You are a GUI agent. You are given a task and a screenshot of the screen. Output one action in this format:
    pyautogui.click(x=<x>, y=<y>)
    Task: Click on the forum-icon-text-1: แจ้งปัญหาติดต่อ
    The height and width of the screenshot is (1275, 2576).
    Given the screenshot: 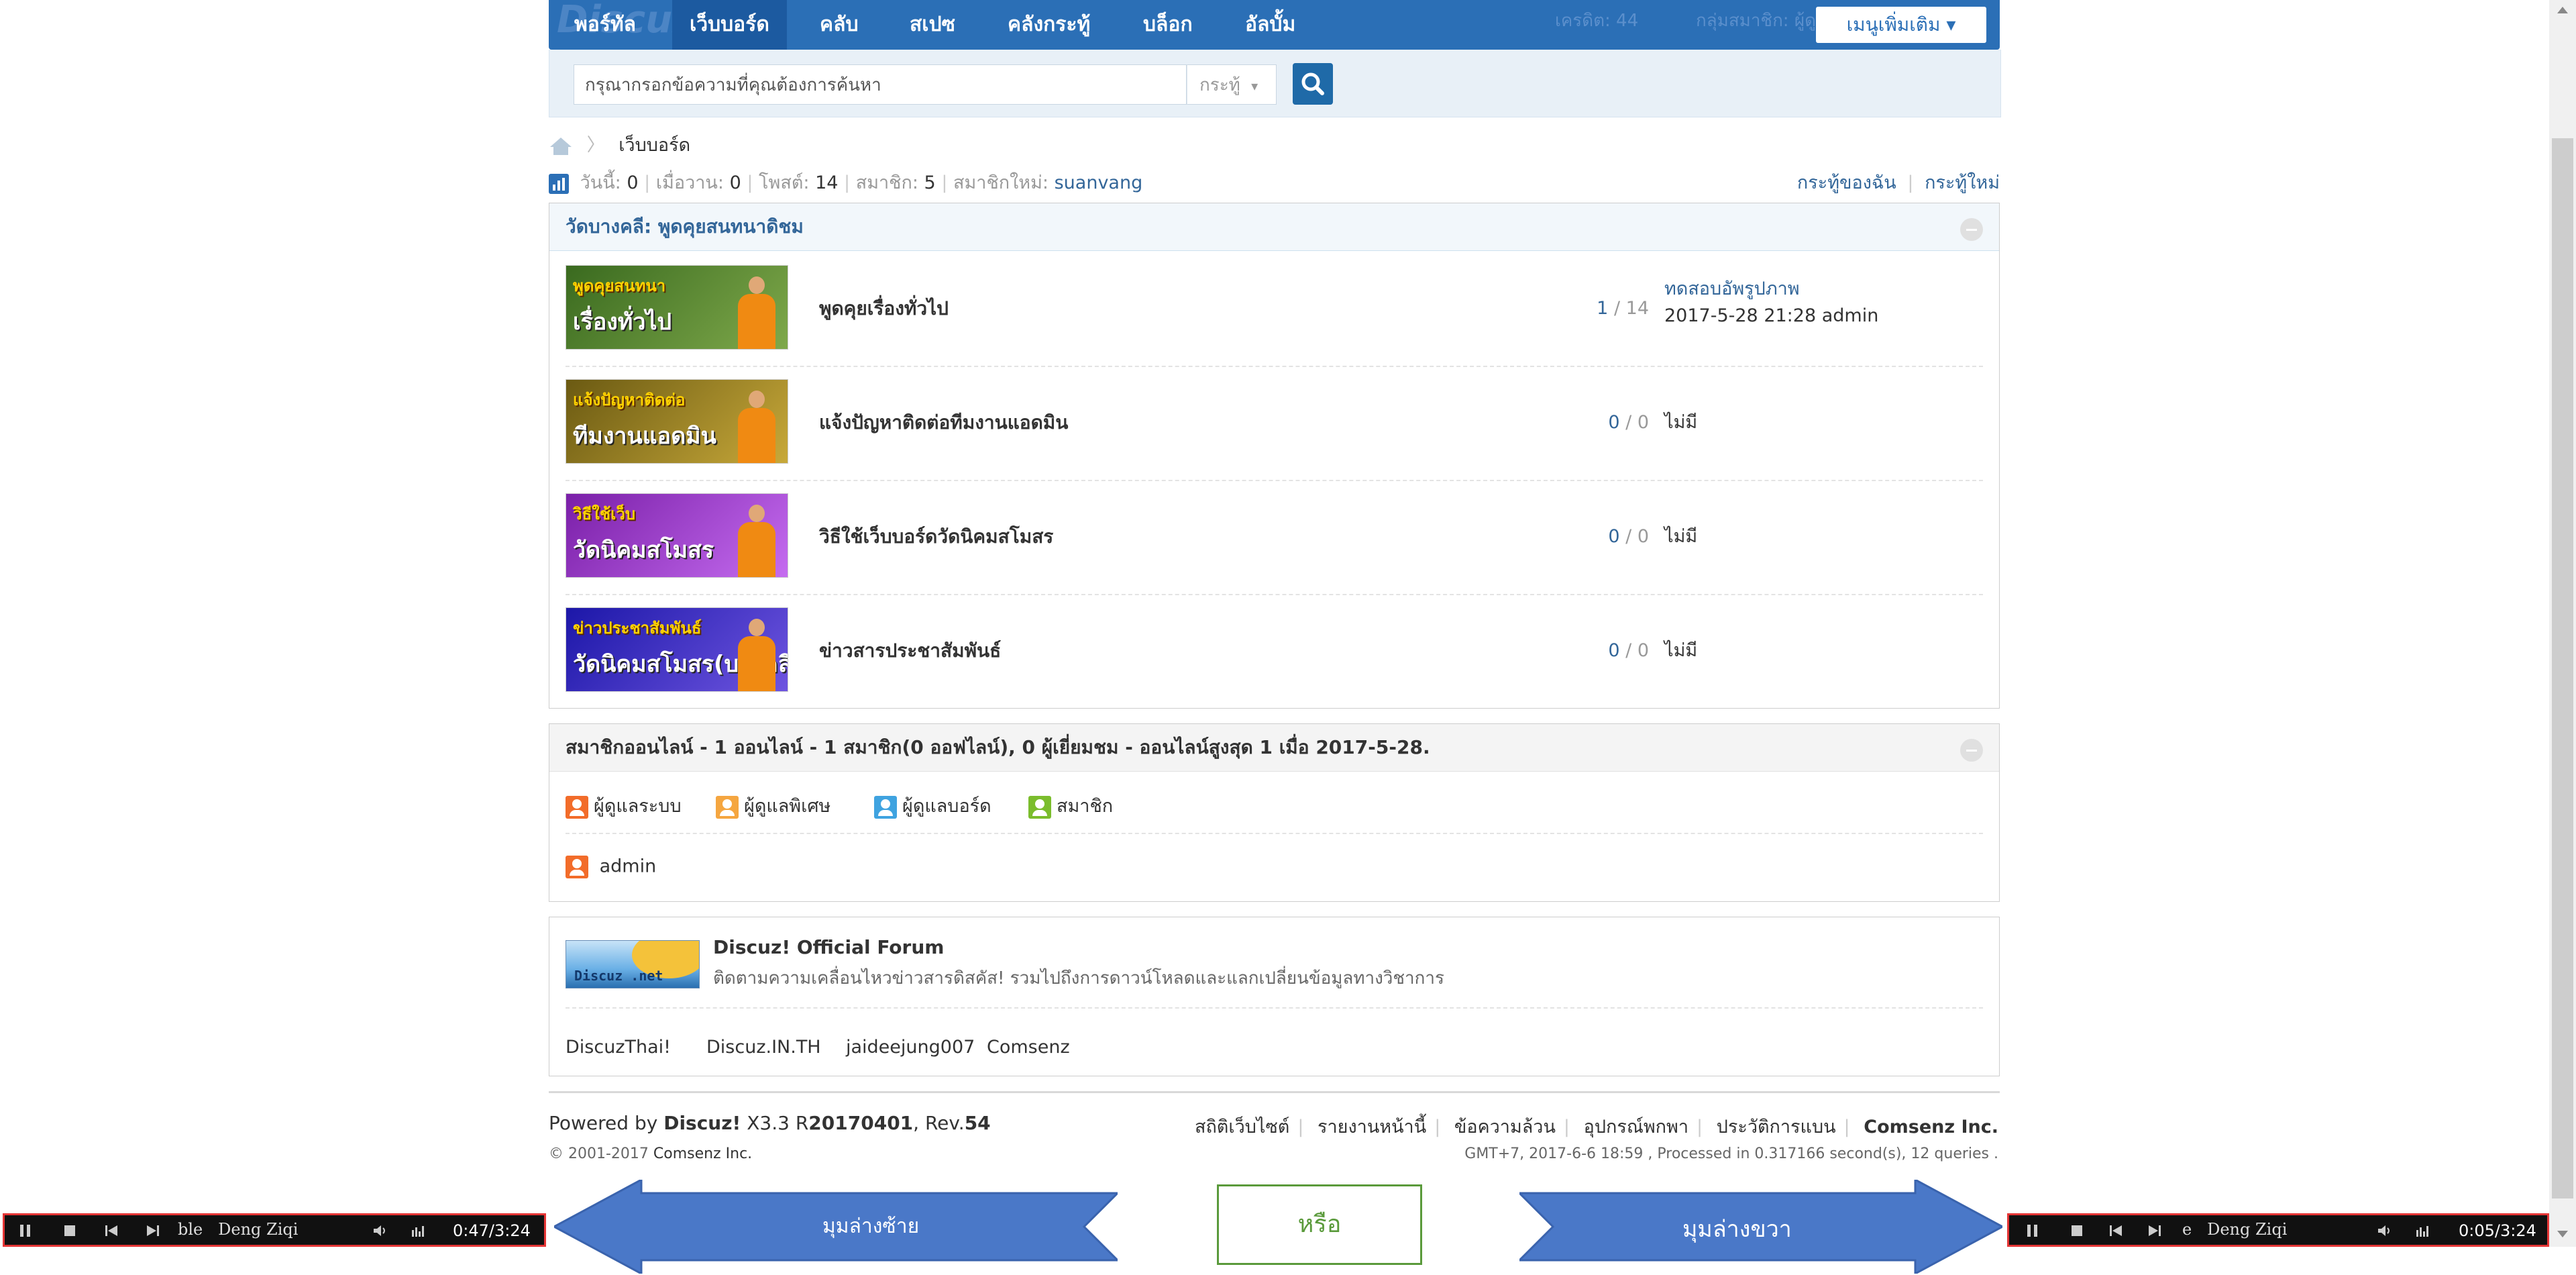 What is the action you would take?
    pyautogui.click(x=629, y=400)
    